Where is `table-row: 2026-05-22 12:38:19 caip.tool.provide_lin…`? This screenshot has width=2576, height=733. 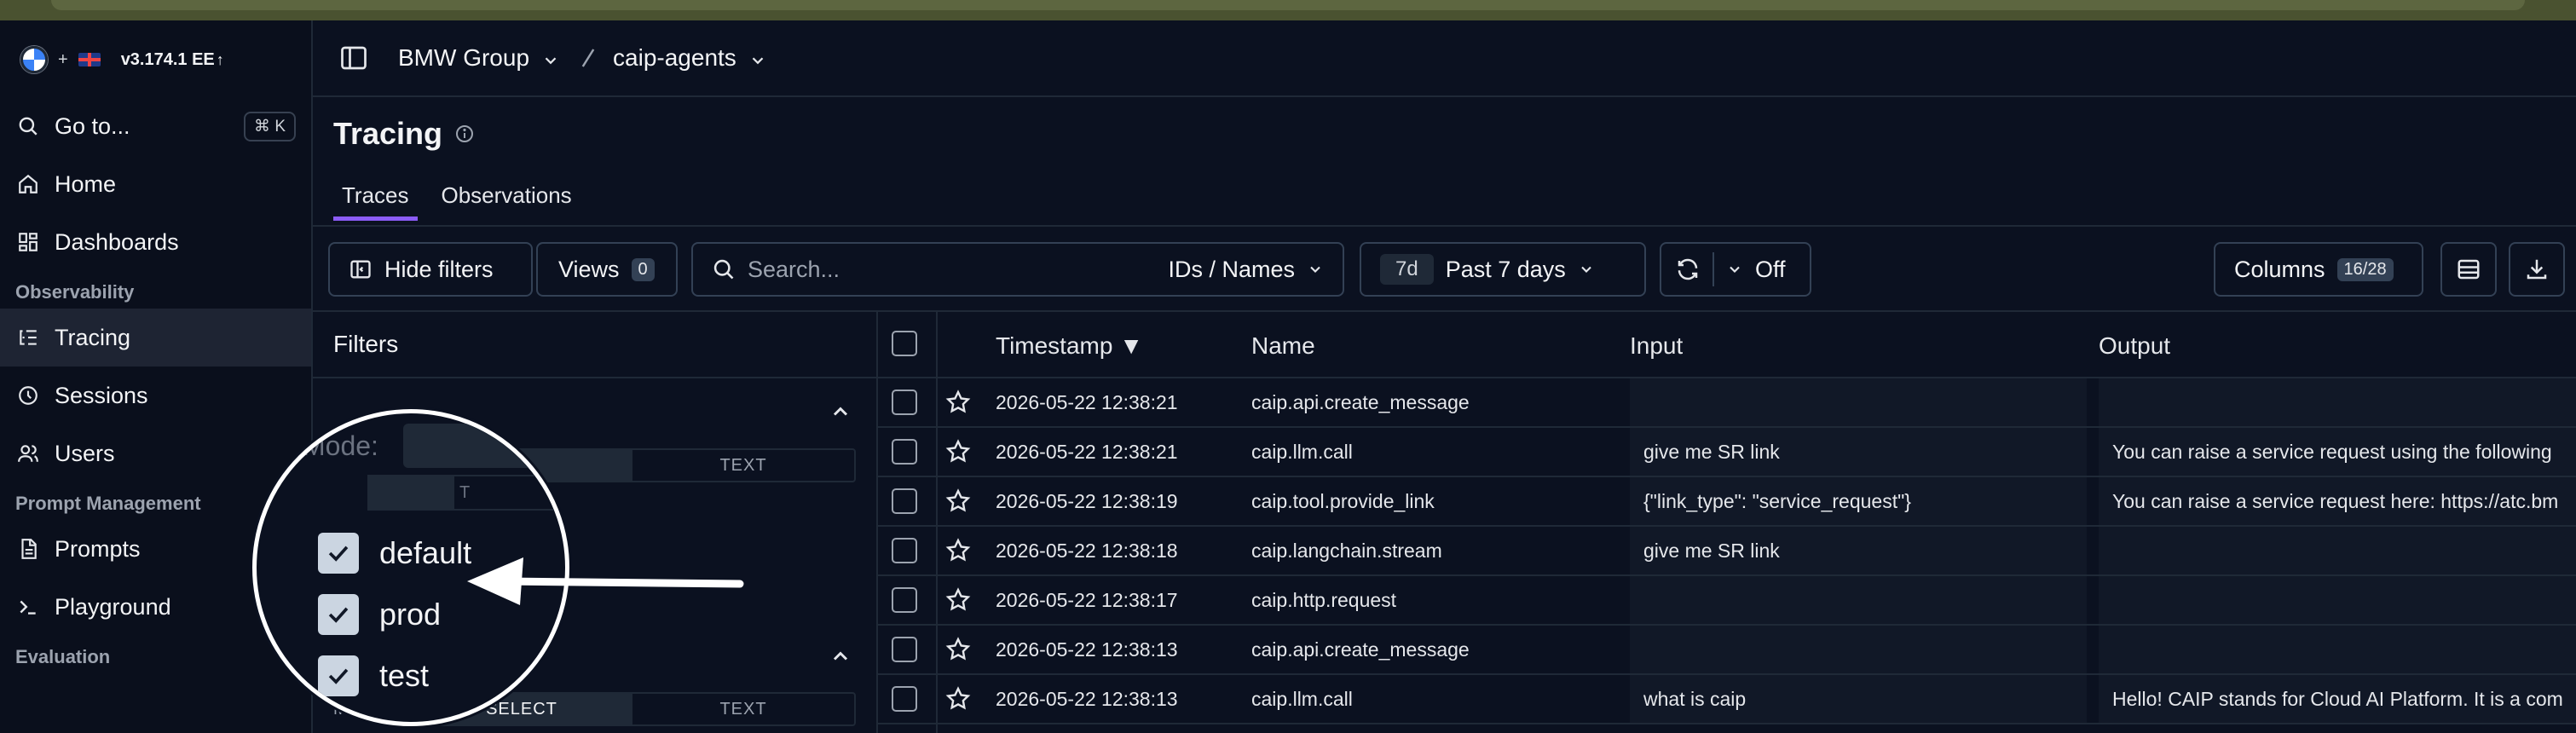 table-row: 2026-05-22 12:38:19 caip.tool.provide_lin… is located at coordinates (1727, 502).